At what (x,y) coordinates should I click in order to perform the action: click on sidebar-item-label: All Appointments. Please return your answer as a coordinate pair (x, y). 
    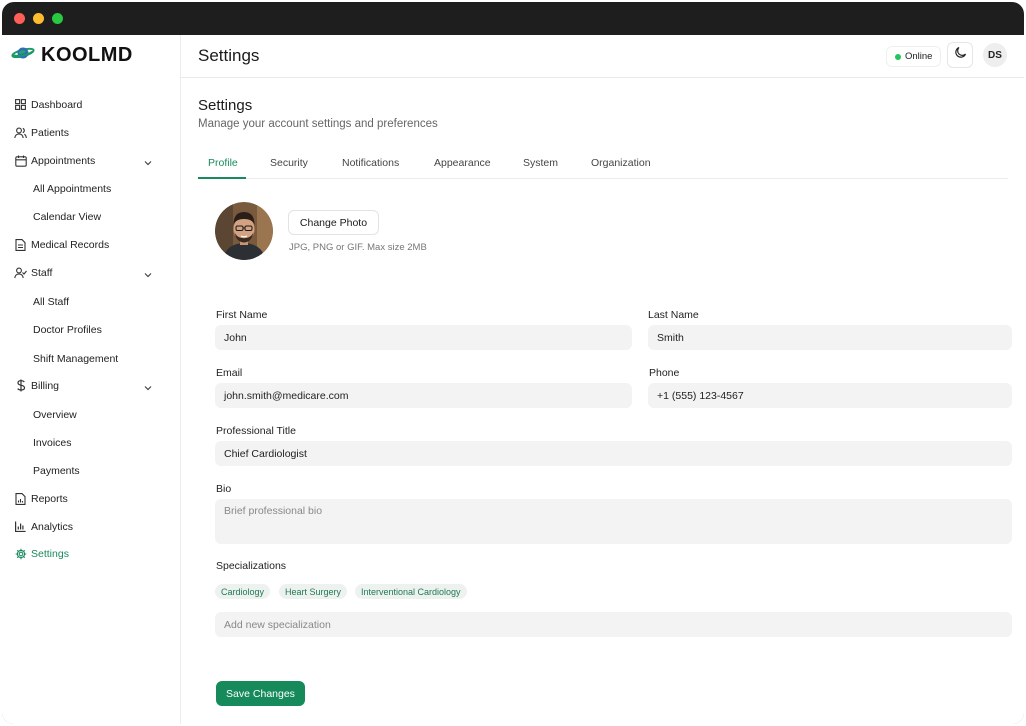
    Looking at the image, I should click on (72, 189).